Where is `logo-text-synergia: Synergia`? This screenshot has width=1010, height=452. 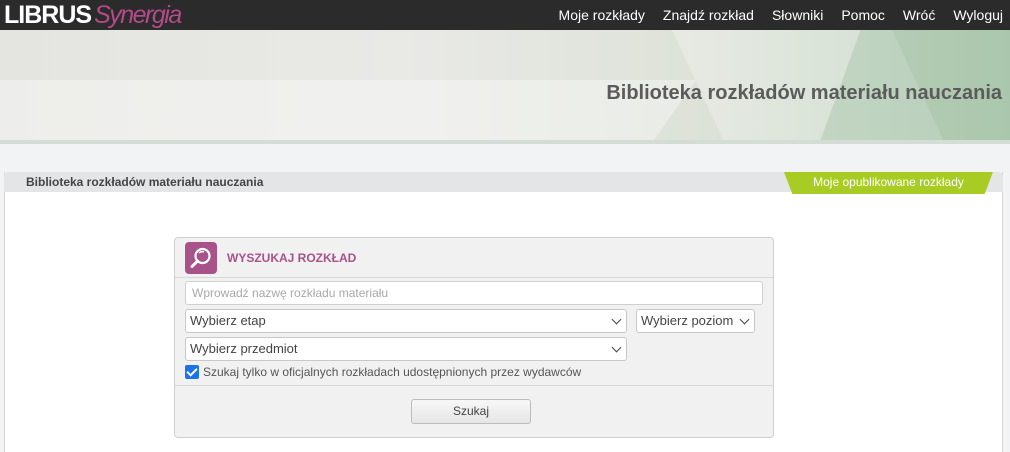 logo-text-synergia: Synergia is located at coordinates (138, 15).